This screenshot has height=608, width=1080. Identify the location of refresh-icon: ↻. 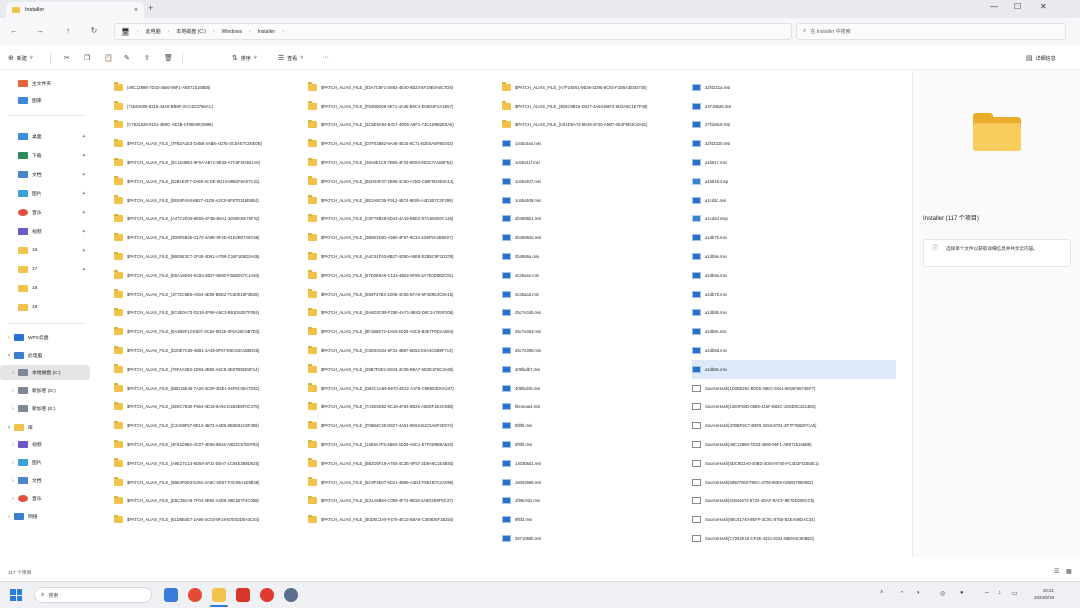
(94, 30).